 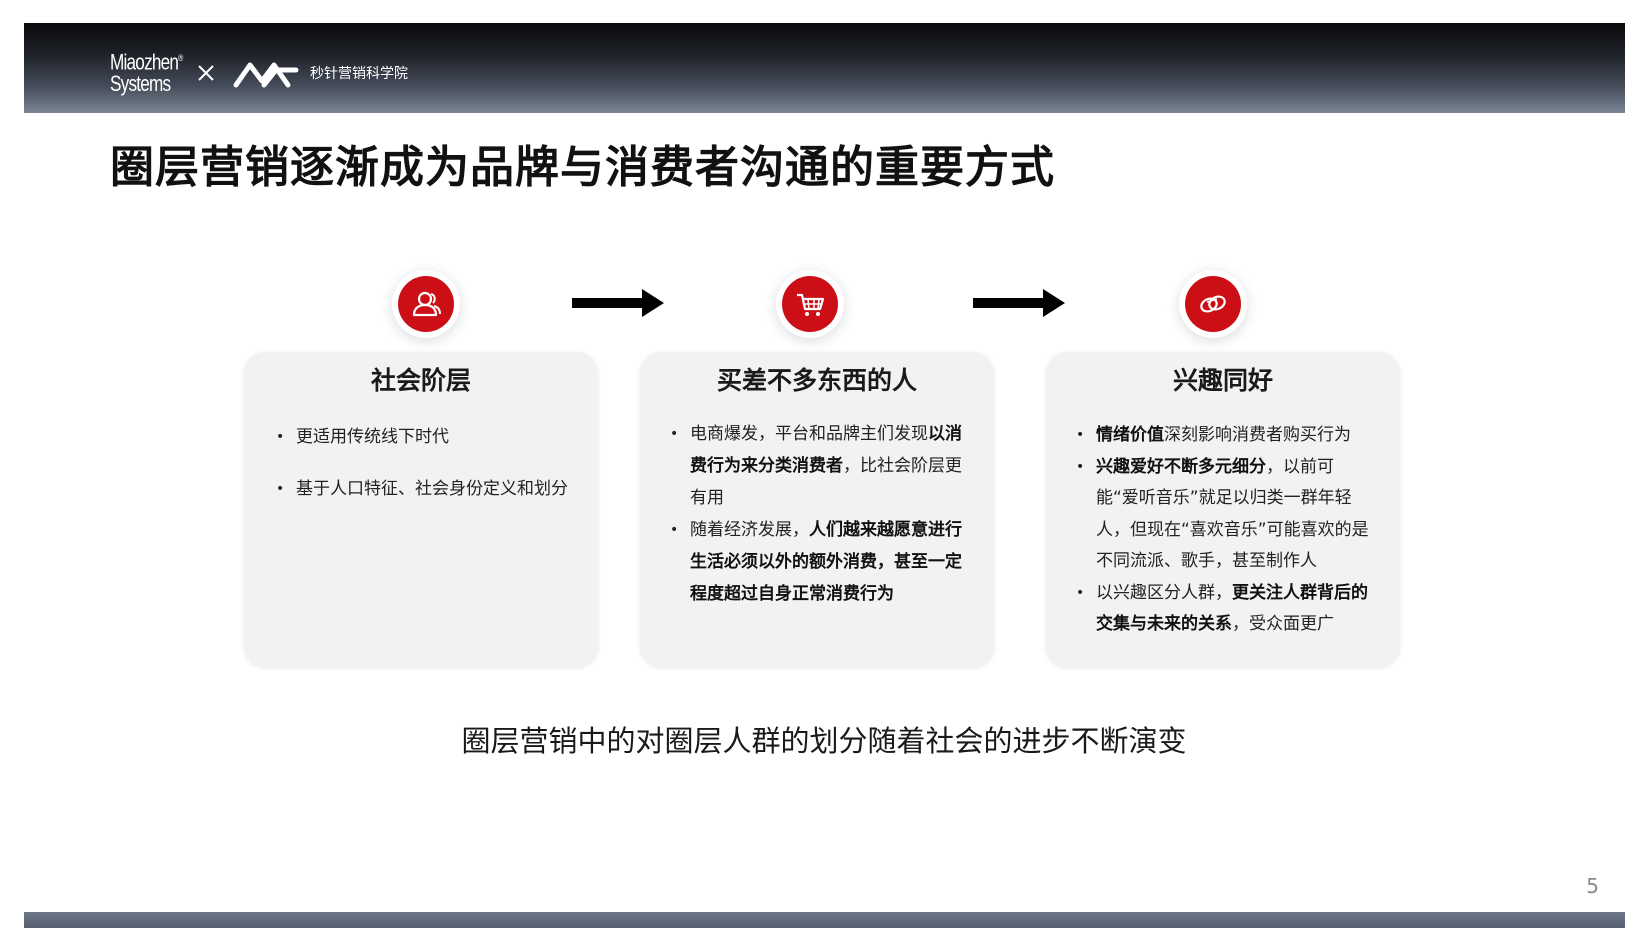 What do you see at coordinates (266, 75) in the screenshot?
I see `mz-wave-logo-icon` at bounding box center [266, 75].